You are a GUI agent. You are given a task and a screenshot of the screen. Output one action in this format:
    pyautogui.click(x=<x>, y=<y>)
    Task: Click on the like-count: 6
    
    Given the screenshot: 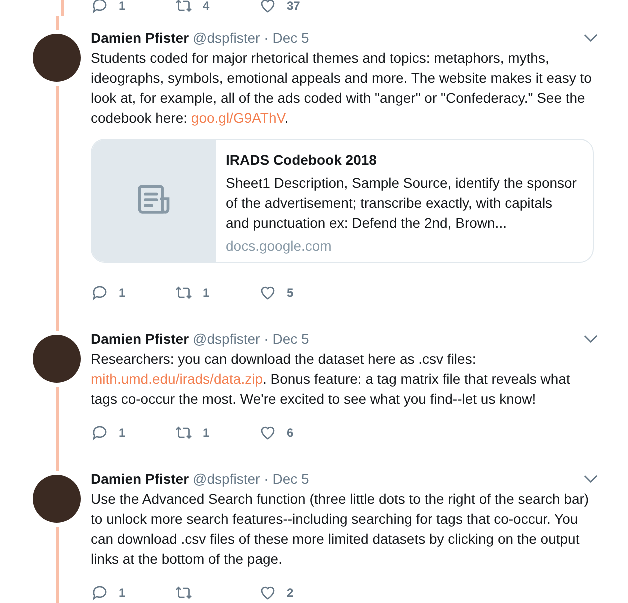 What is the action you would take?
    pyautogui.click(x=290, y=433)
    